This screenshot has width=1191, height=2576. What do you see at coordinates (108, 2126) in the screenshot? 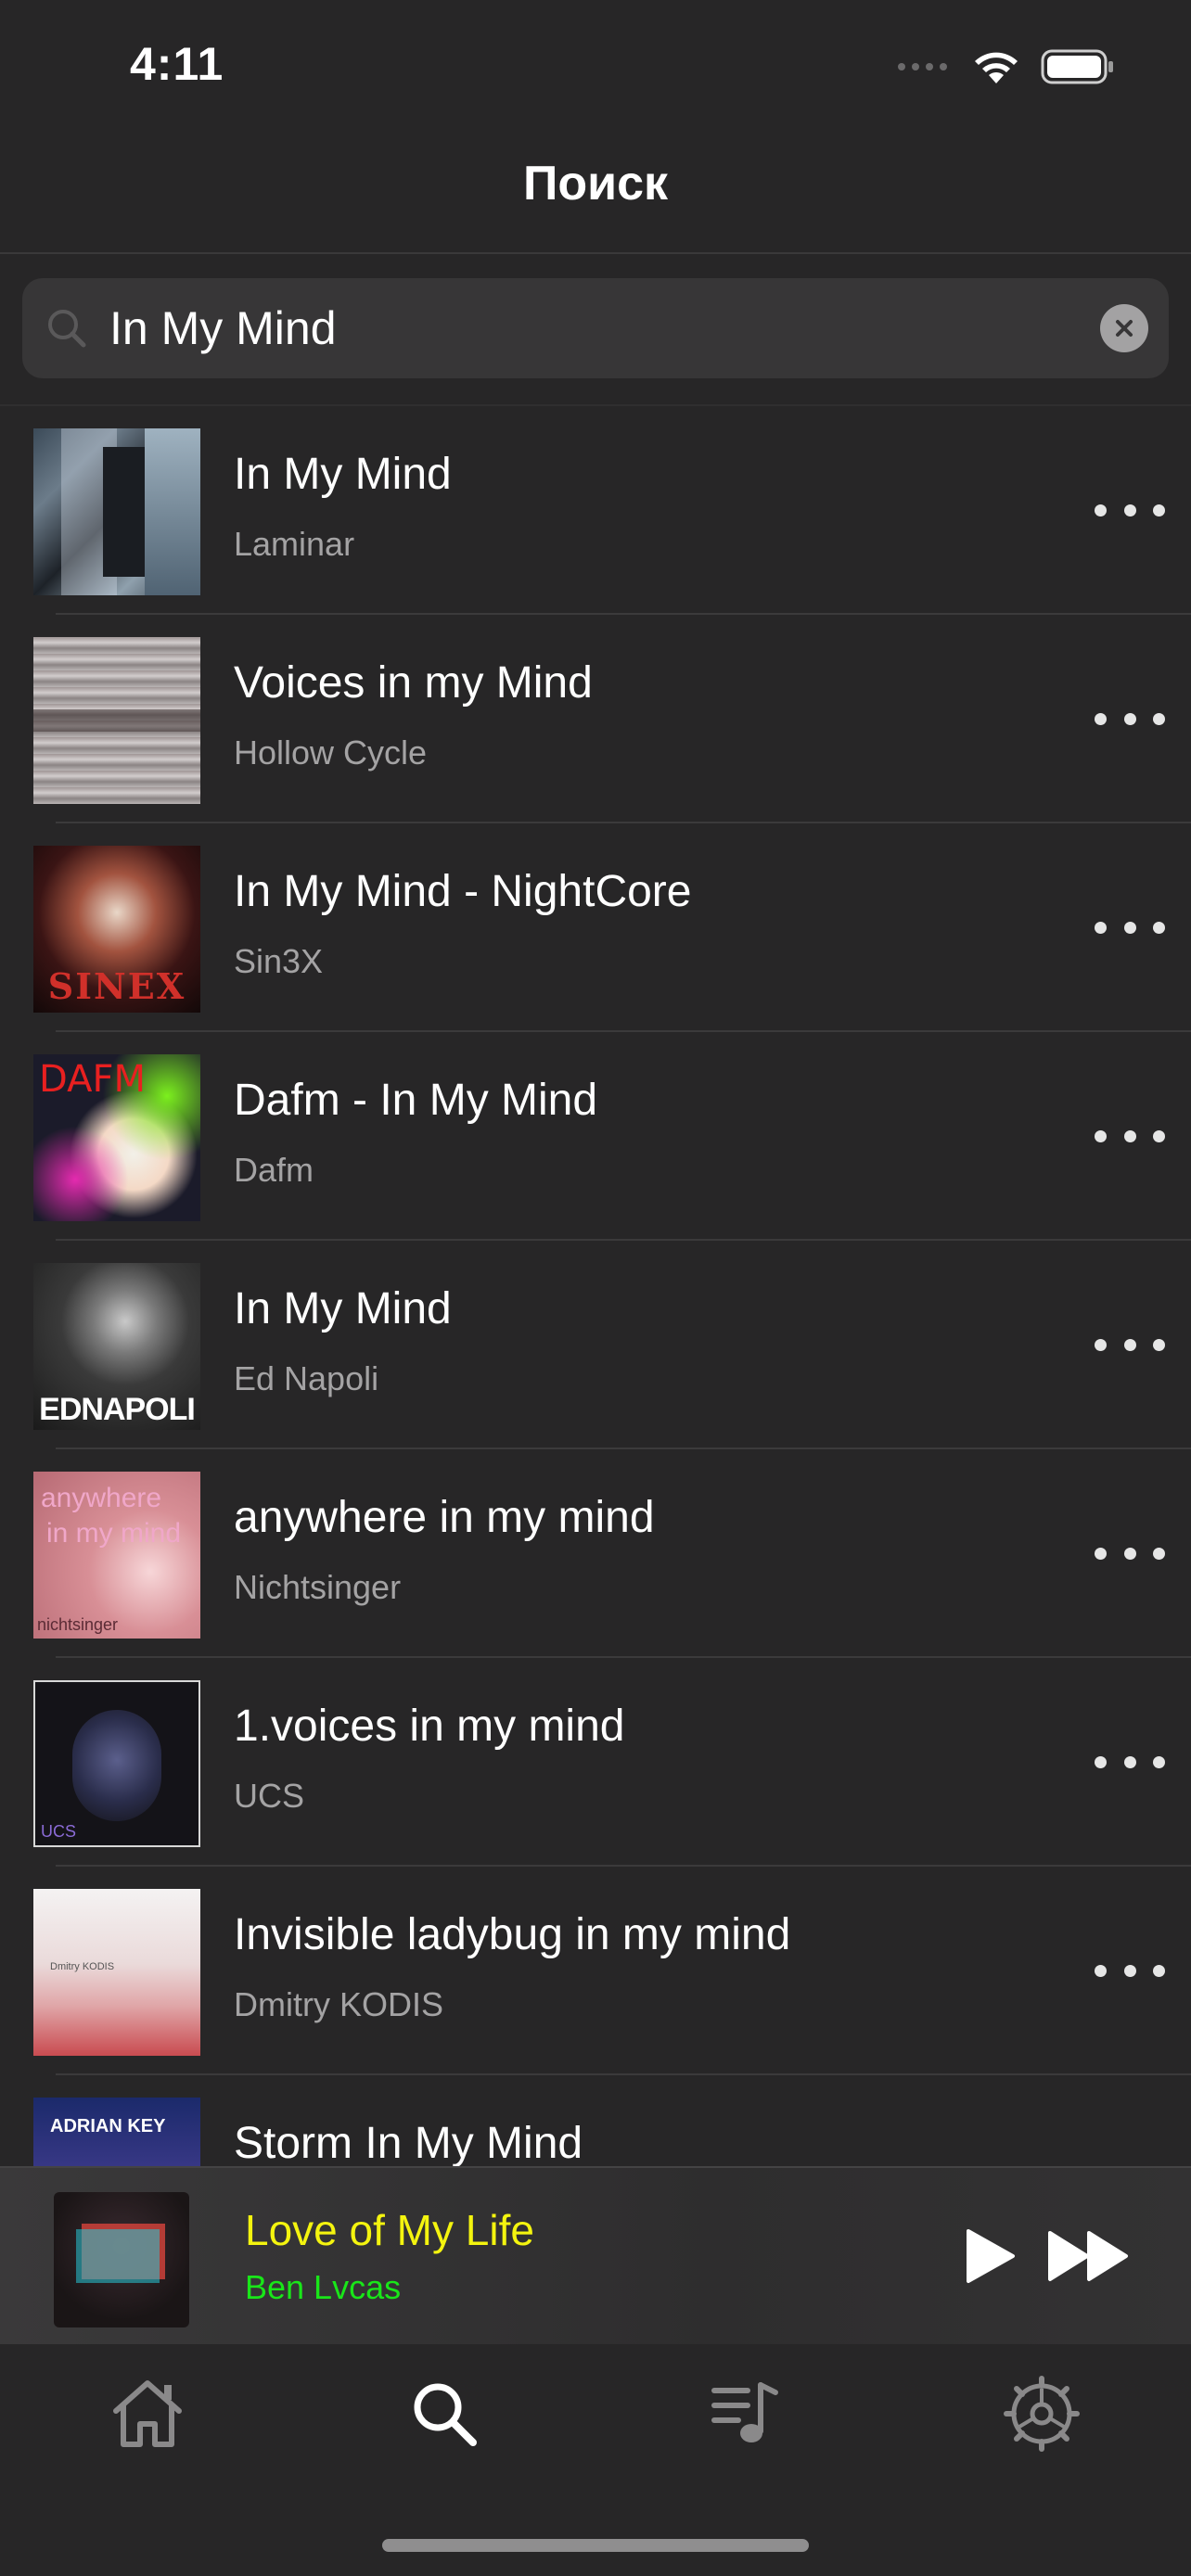
I see `album-art-text: ADRIAN KEY` at bounding box center [108, 2126].